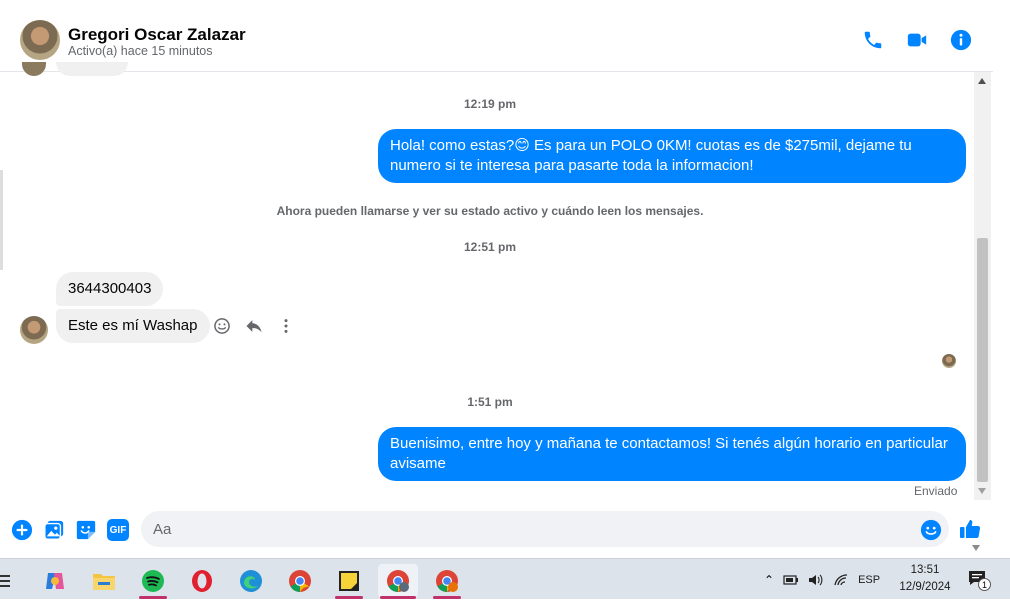  I want to click on gif-icon: GIF, so click(118, 530).